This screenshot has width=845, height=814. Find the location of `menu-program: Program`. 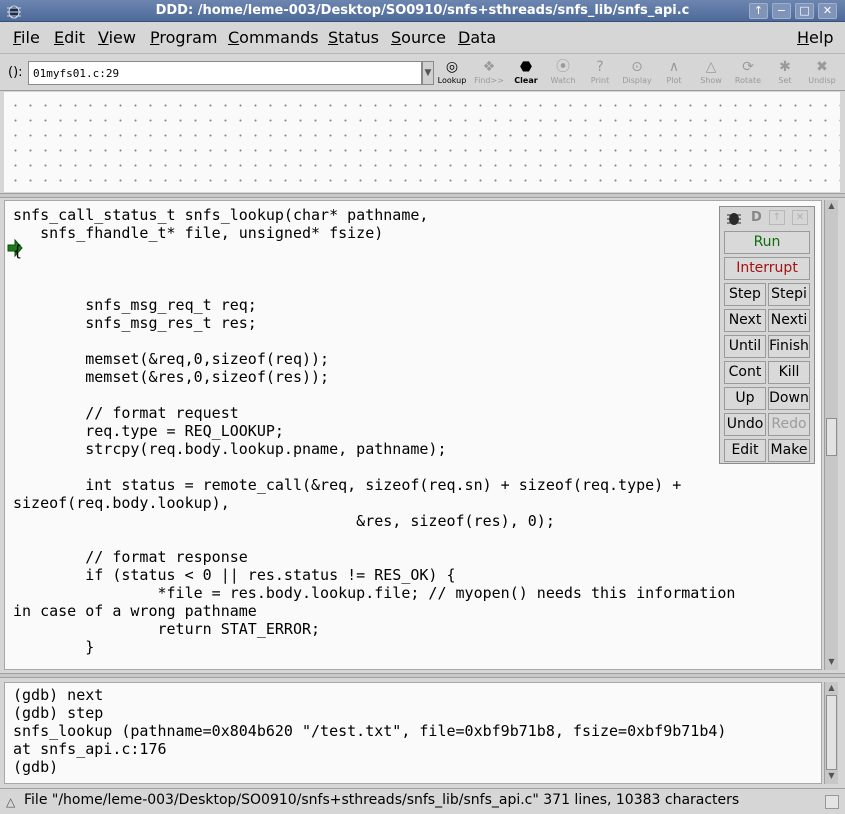

menu-program: Program is located at coordinates (184, 37).